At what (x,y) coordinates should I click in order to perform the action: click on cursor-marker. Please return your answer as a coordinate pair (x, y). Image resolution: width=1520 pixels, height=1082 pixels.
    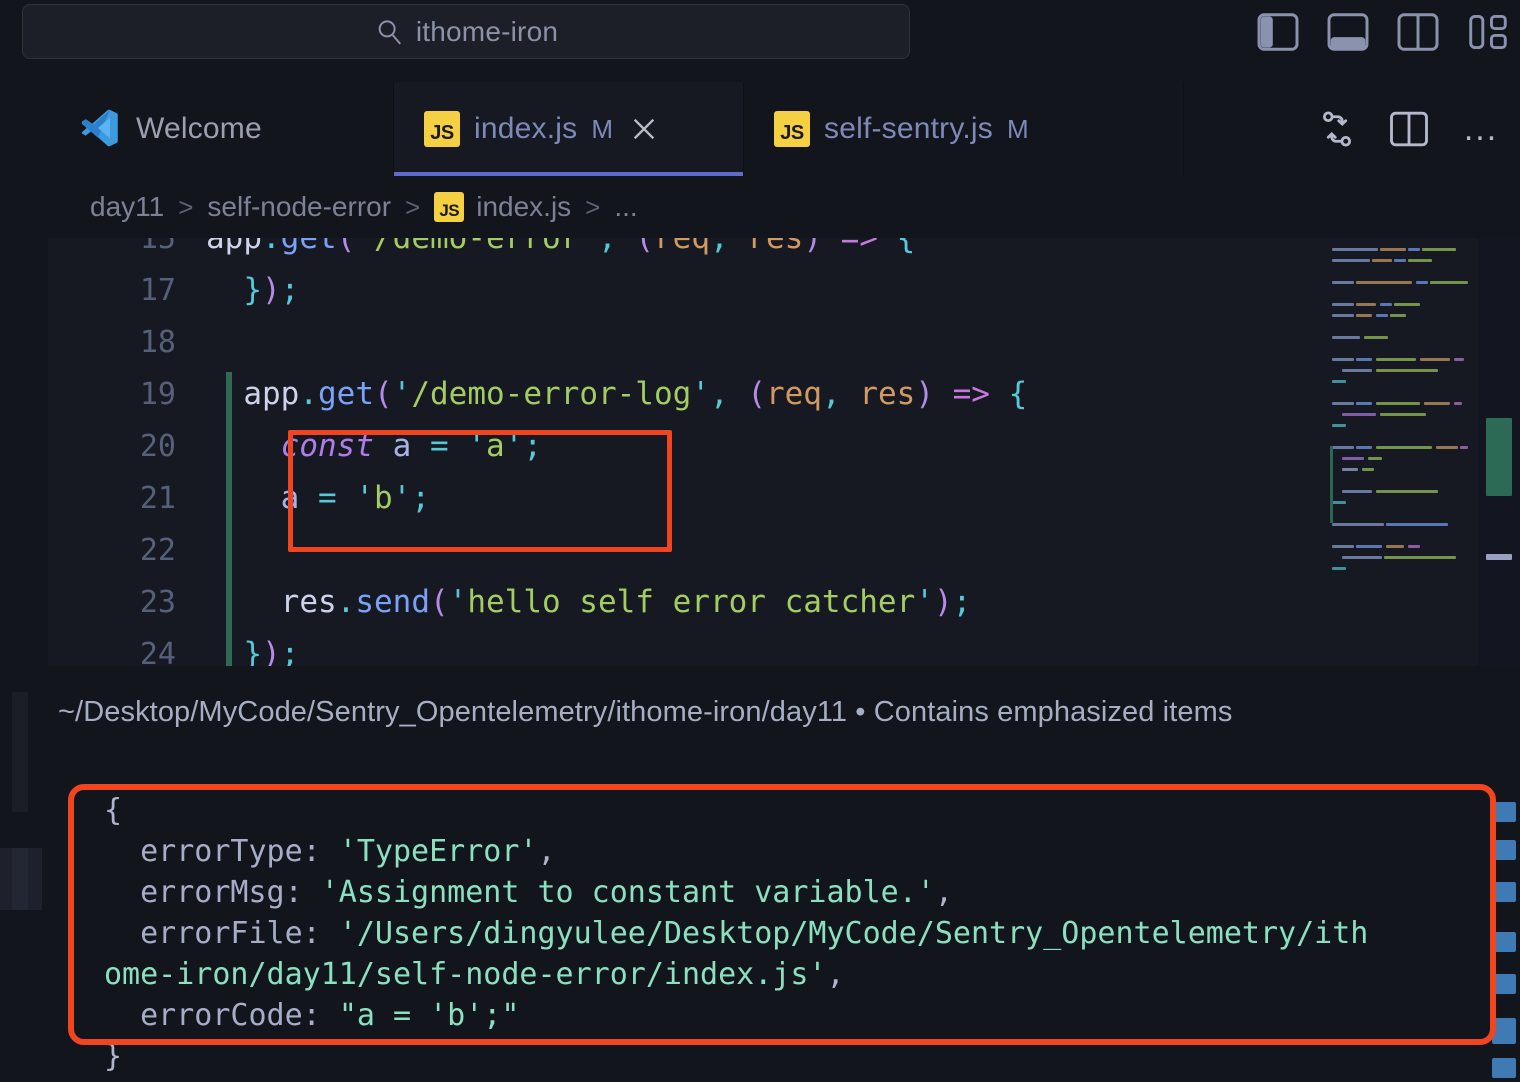
    Looking at the image, I should click on (1499, 557).